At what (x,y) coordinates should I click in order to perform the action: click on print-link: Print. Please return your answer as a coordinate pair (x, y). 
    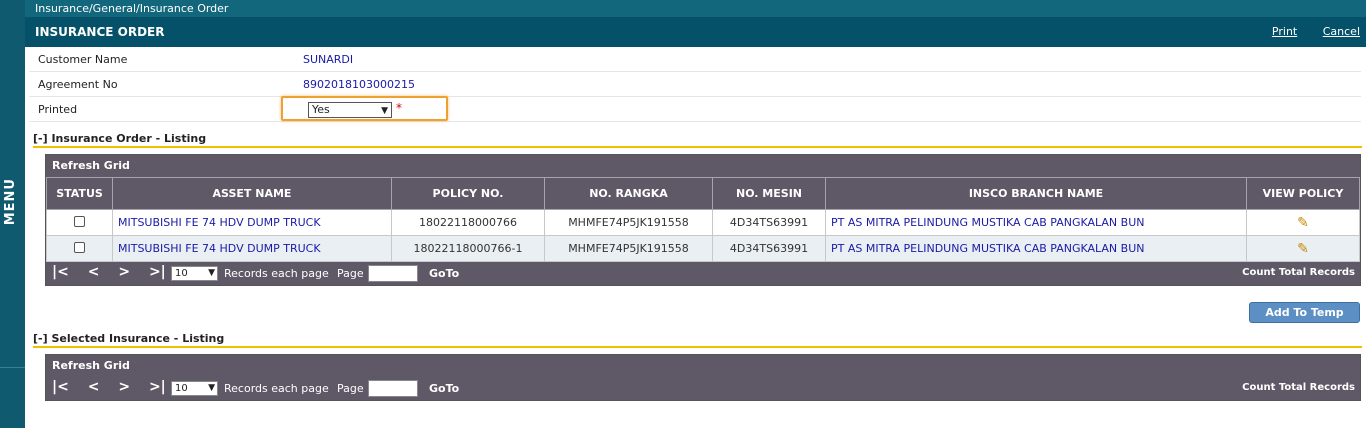
    Looking at the image, I should click on (1284, 31).